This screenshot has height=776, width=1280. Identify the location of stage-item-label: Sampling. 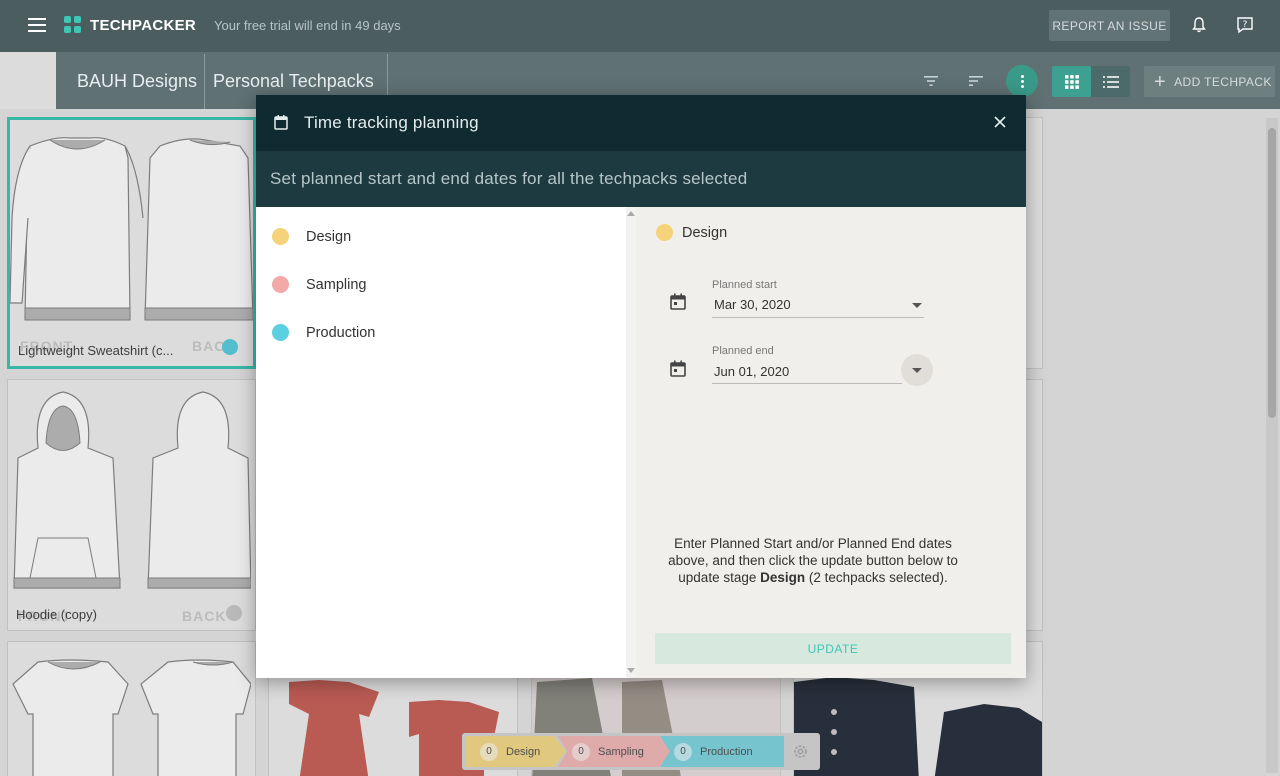
(336, 284).